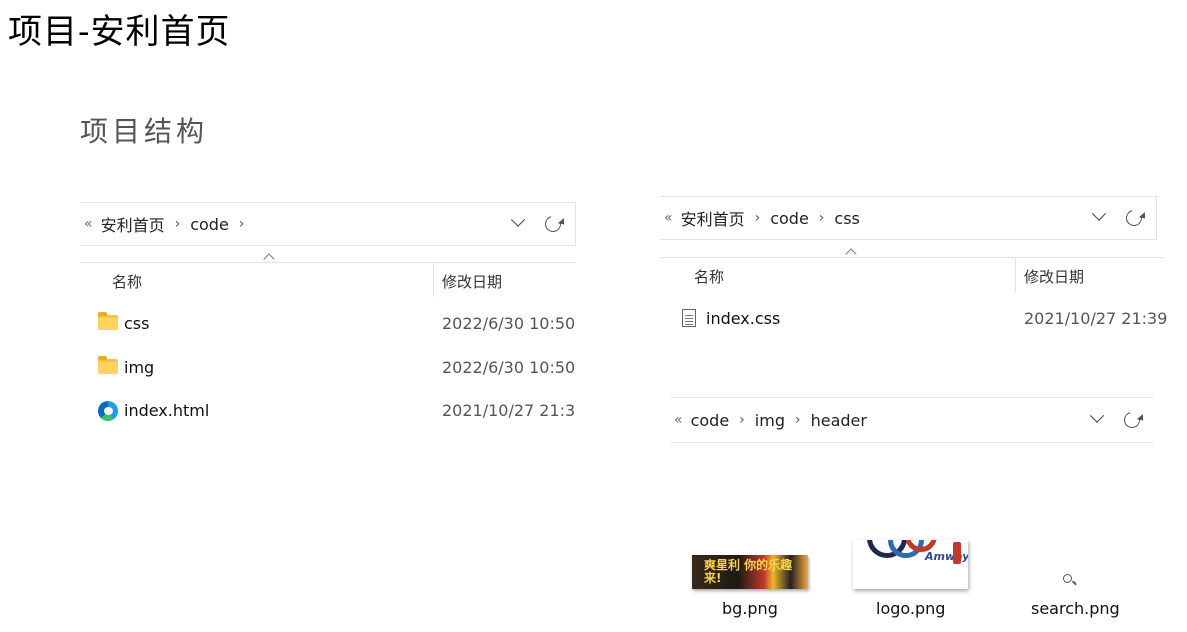 This screenshot has width=1187, height=632. I want to click on file-row: css 2022/6/30 10:50, so click(328, 325).